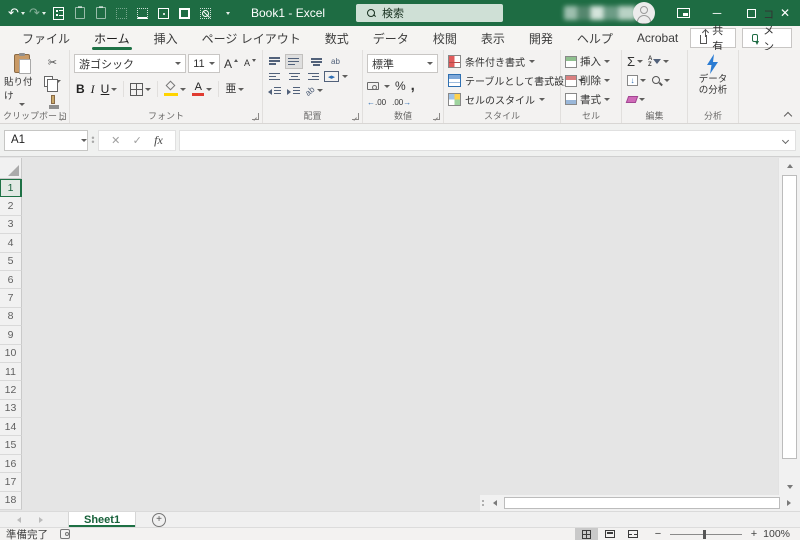 The width and height of the screenshot is (800, 540). I want to click on no-border-icon, so click(205, 13).